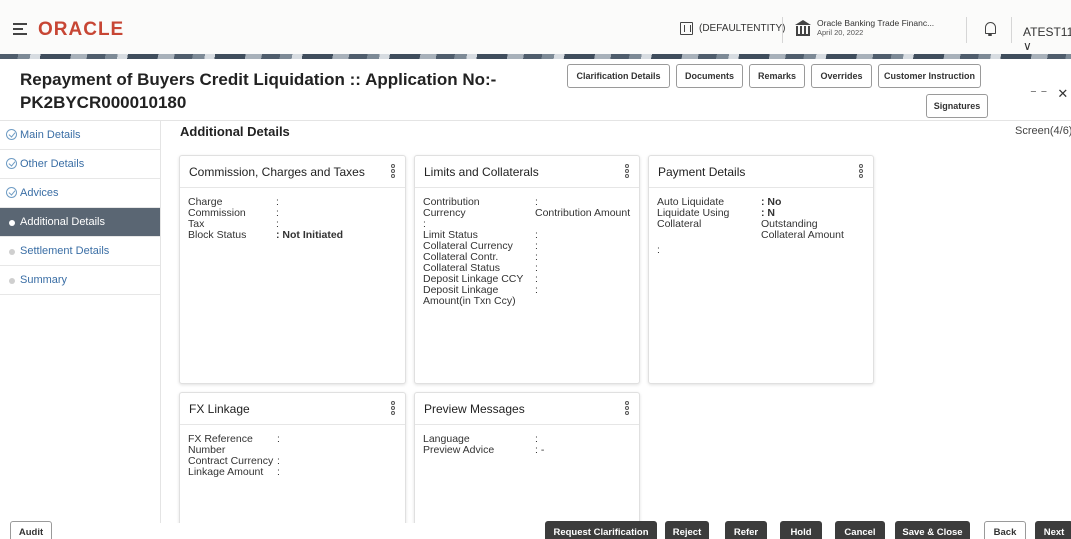 This screenshot has height=539, width=1071. Describe the element at coordinates (81, 29) in the screenshot. I see `oracle-logo: ORACLE` at that location.